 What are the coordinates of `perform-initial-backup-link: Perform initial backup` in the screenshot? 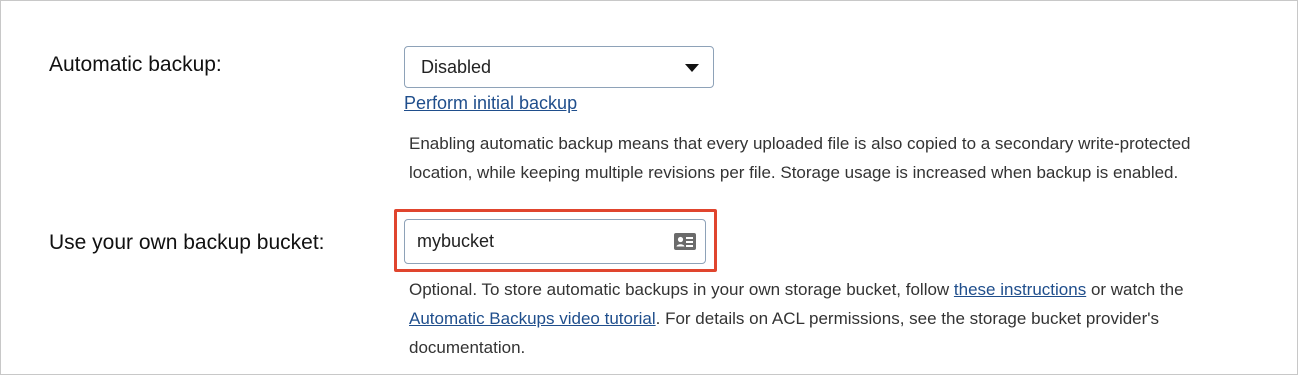 It's located at (490, 103).